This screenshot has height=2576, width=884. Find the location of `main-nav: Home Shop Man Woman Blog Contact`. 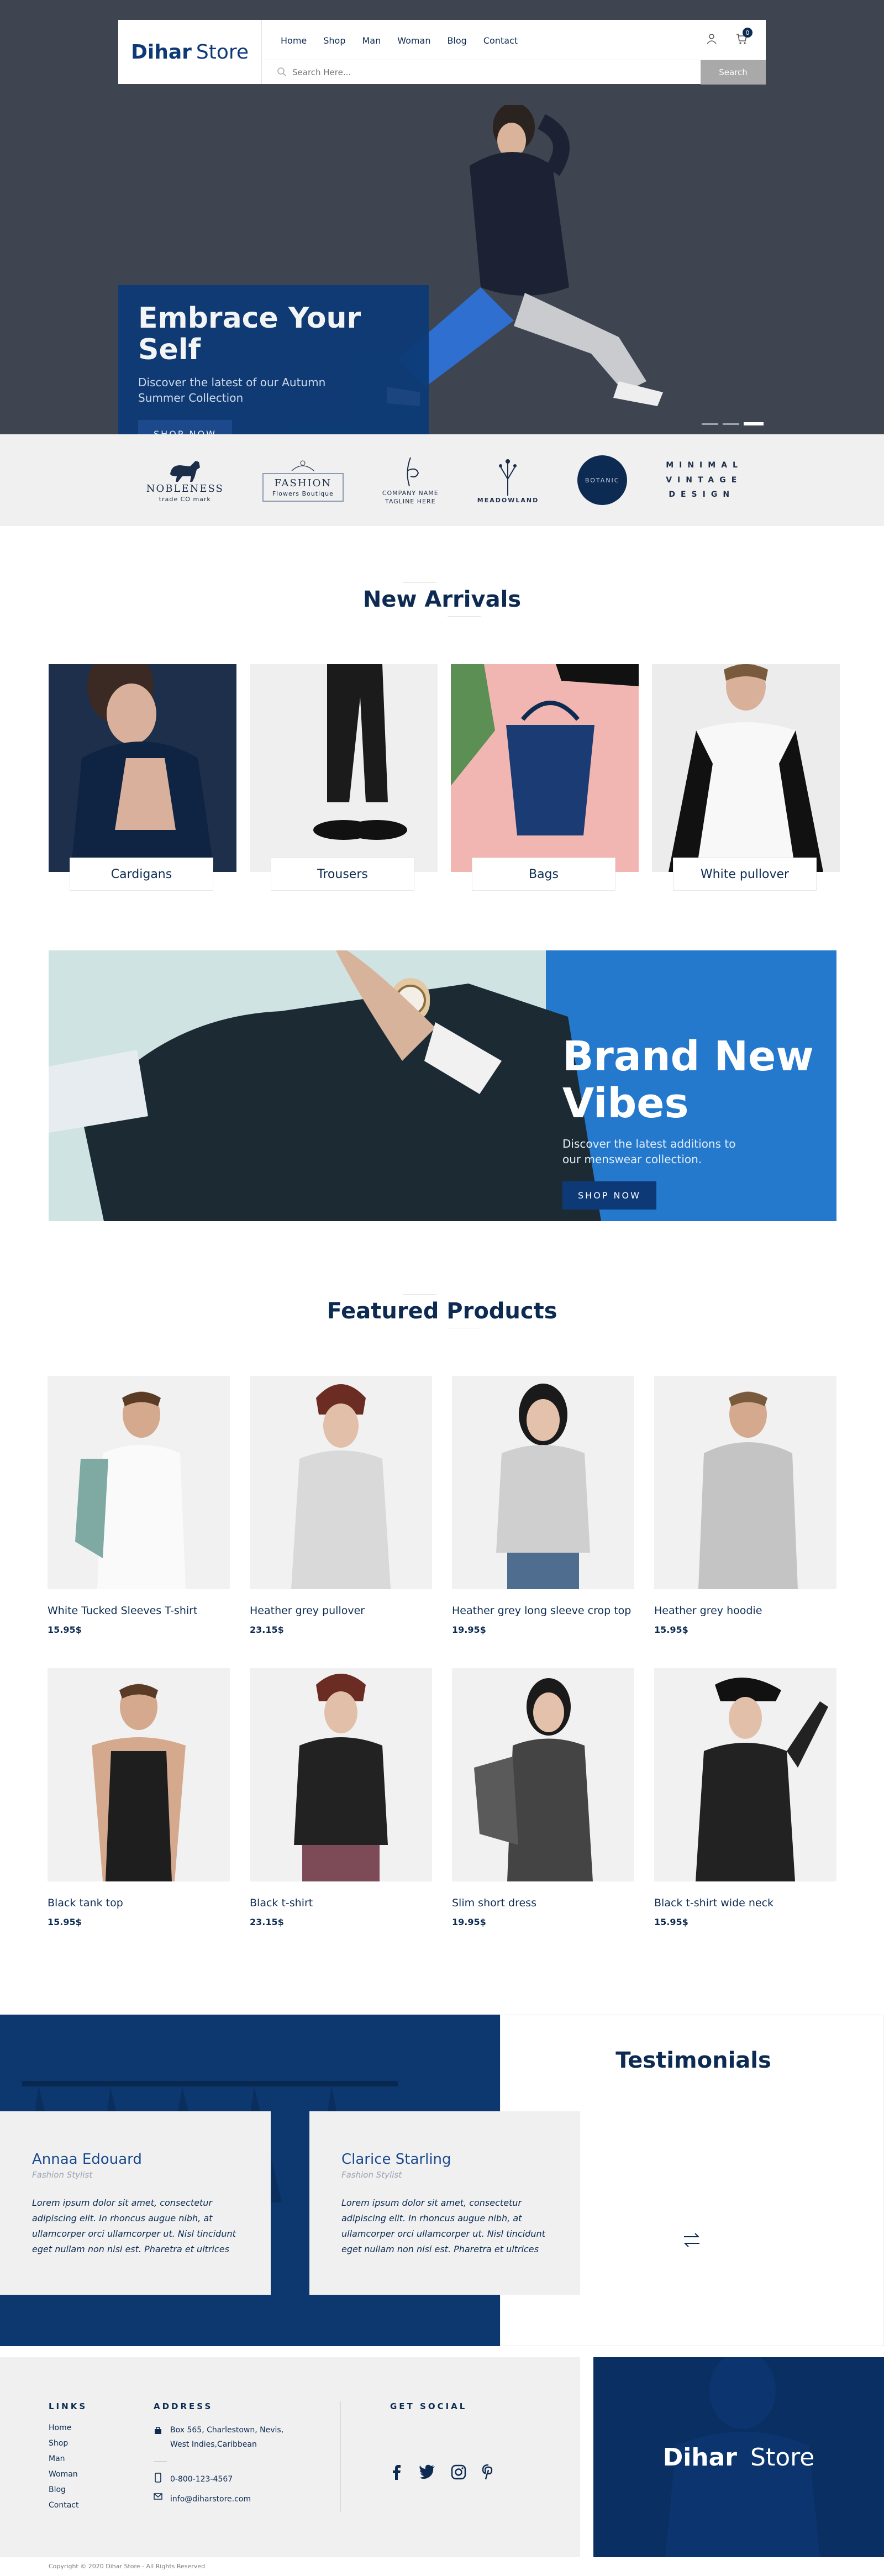

main-nav: Home Shop Man Woman Blog Contact is located at coordinates (399, 40).